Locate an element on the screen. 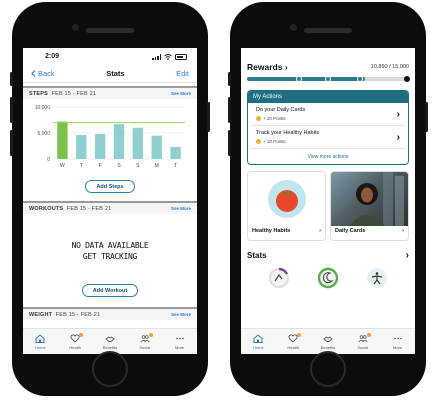 This screenshot has width=435, height=400. add-workout-button: Add Workout is located at coordinates (110, 290).